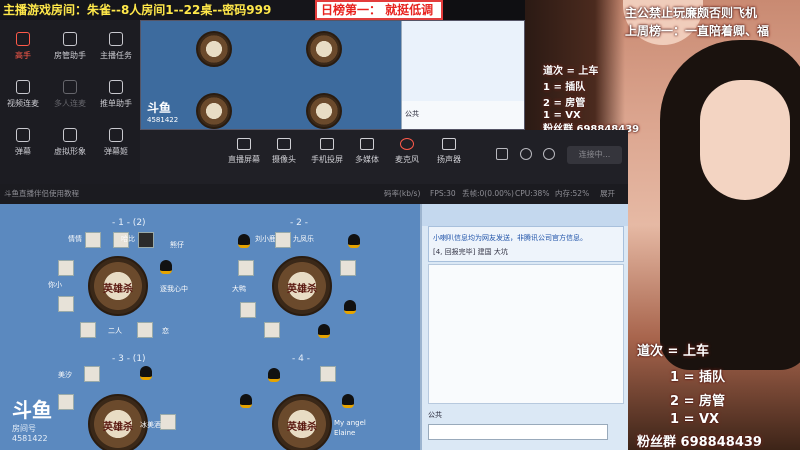  What do you see at coordinates (607, 194) in the screenshot?
I see `expand-button: 展开` at bounding box center [607, 194].